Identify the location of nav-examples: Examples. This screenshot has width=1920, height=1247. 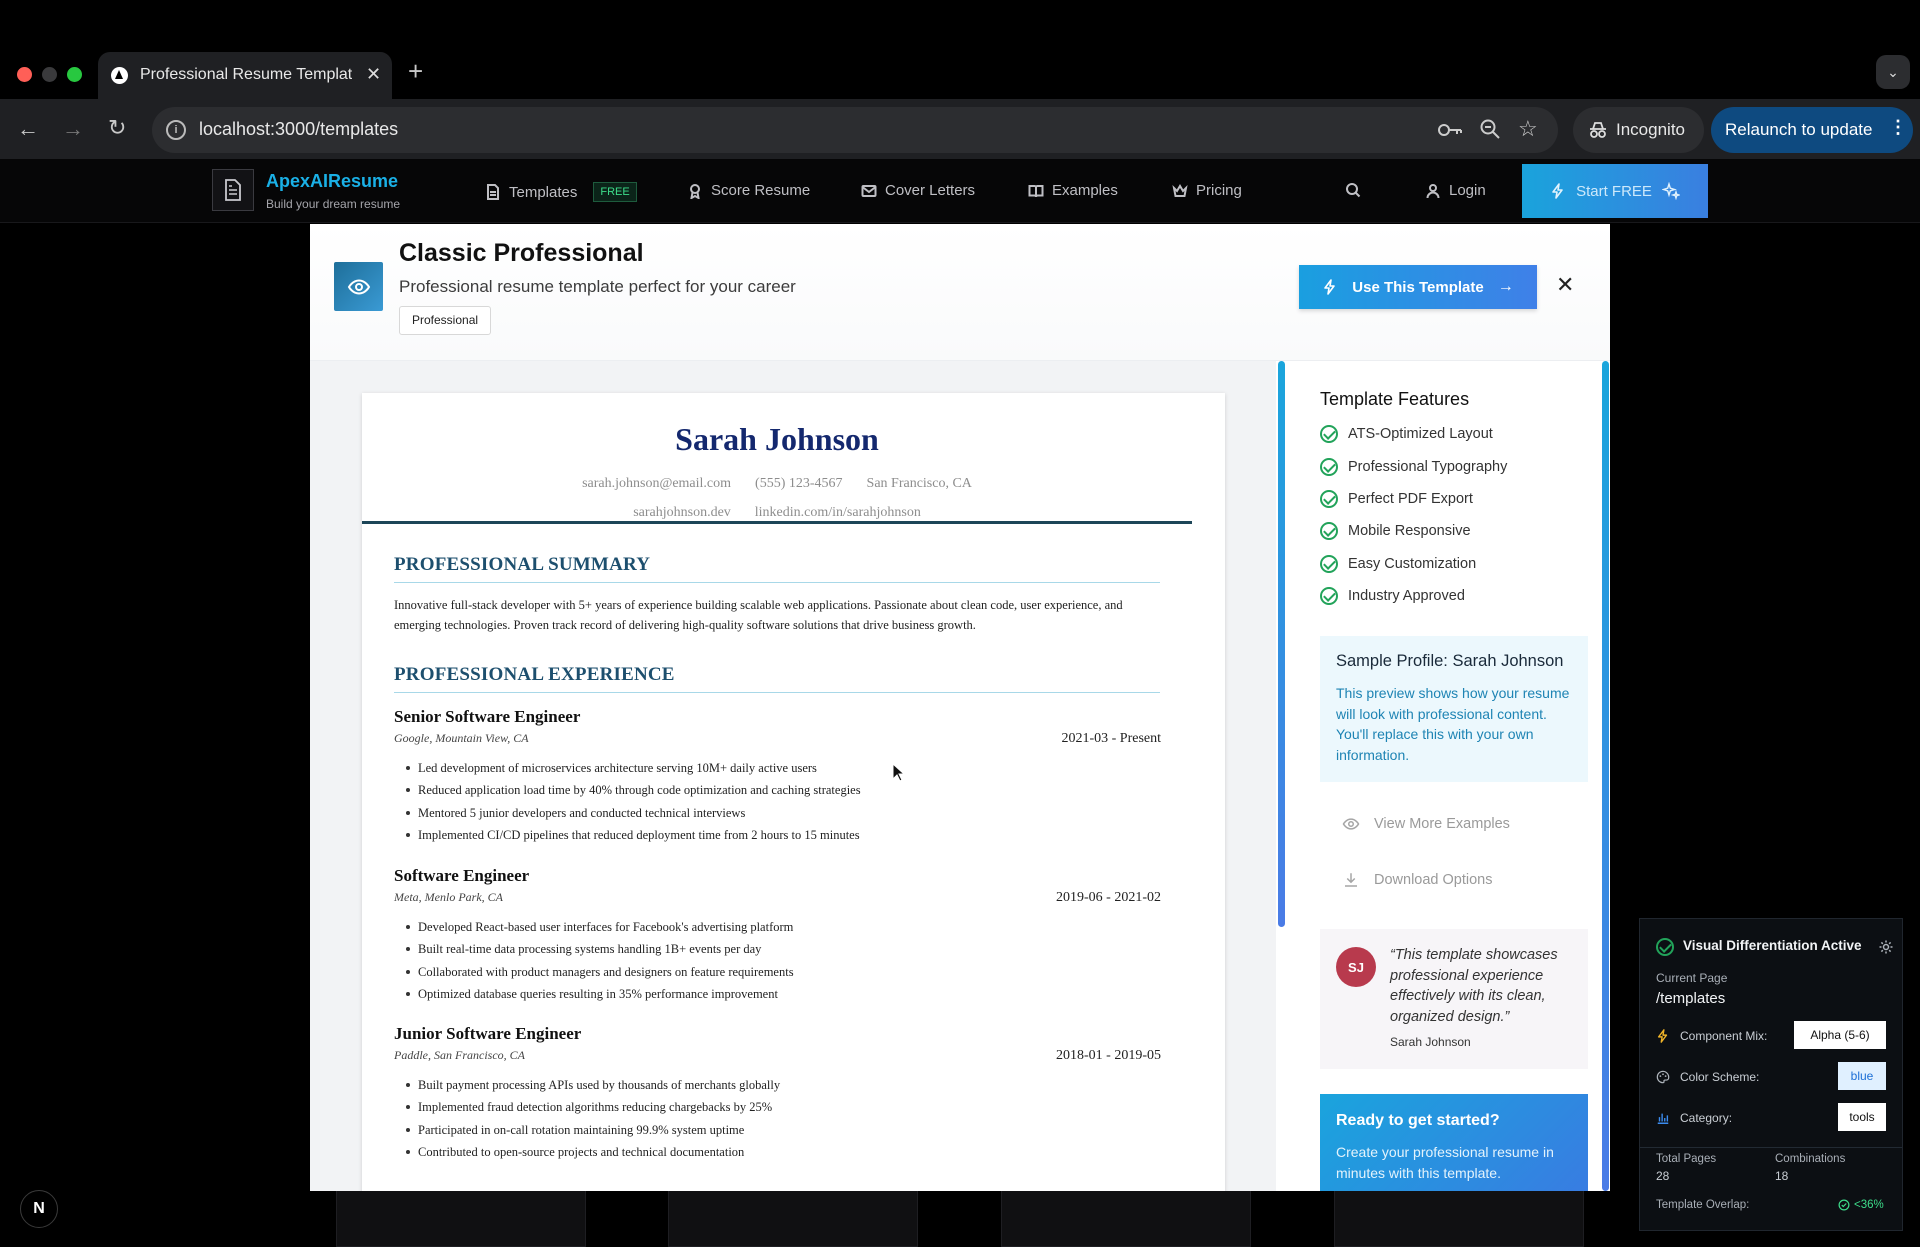
(1073, 190).